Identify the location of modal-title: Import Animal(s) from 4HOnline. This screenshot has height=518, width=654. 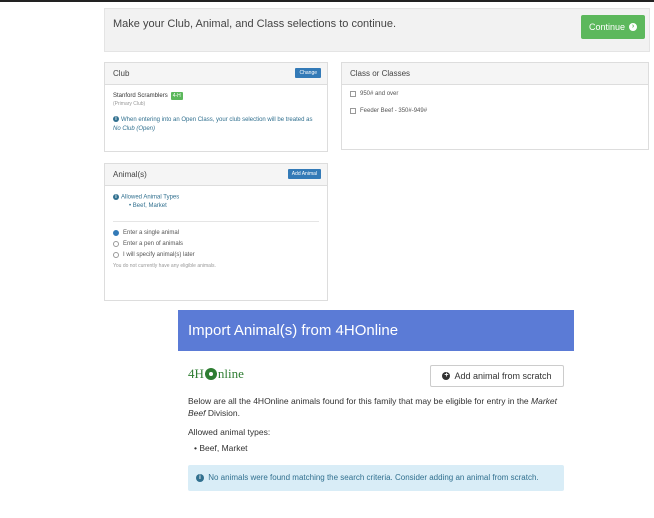
(376, 330).